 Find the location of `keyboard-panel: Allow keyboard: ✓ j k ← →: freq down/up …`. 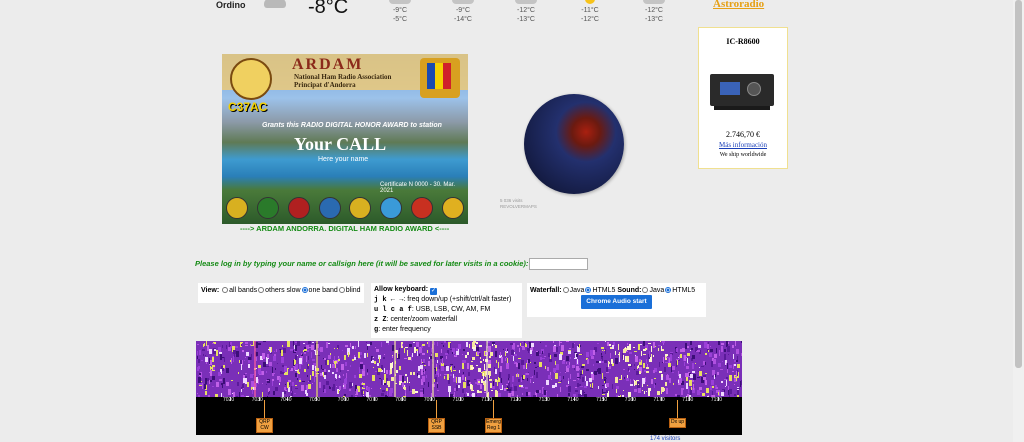

keyboard-panel: Allow keyboard: ✓ j k ← →: freq down/up … is located at coordinates (446, 310).